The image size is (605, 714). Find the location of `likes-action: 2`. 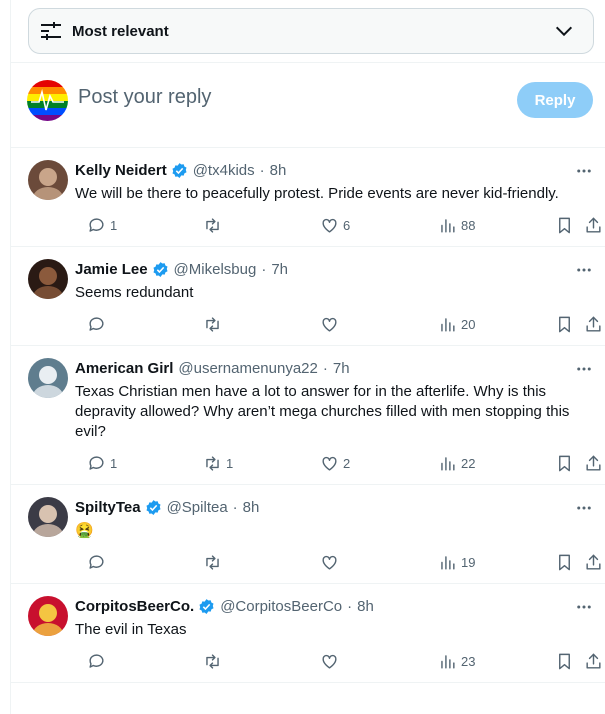

likes-action: 2 is located at coordinates (335, 463).